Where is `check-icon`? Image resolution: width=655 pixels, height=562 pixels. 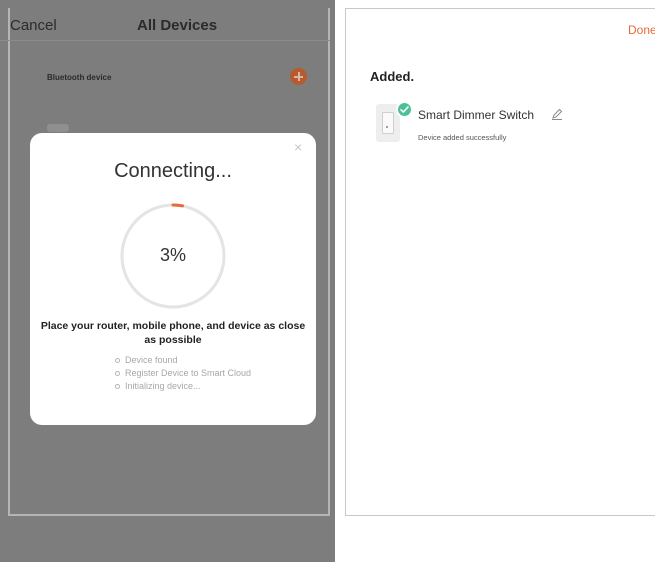 check-icon is located at coordinates (404, 109).